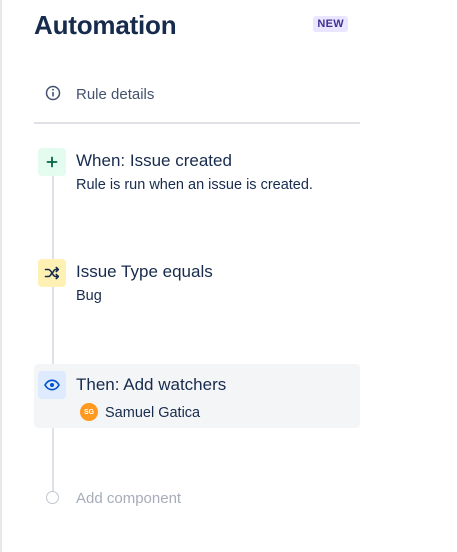 The height and width of the screenshot is (552, 457). I want to click on condition-icon-box, so click(52, 273).